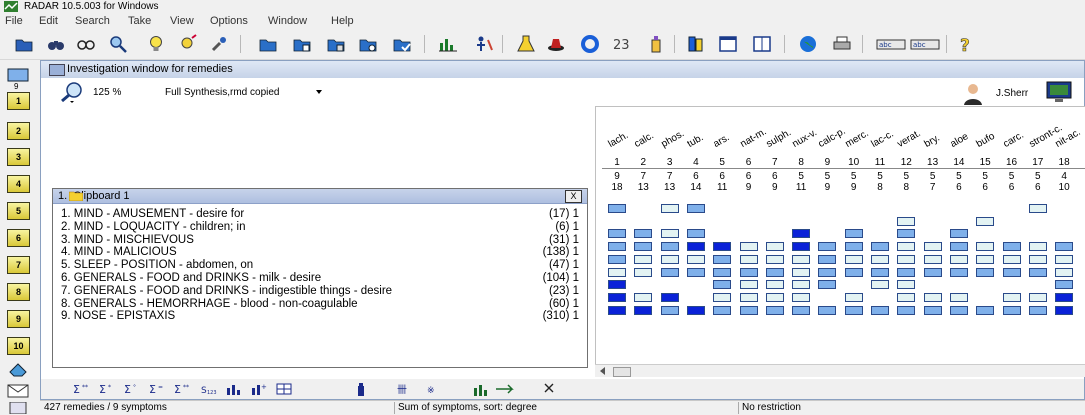 This screenshot has width=1085, height=415. I want to click on sum-intensity-icon: Σ *, so click(110, 389).